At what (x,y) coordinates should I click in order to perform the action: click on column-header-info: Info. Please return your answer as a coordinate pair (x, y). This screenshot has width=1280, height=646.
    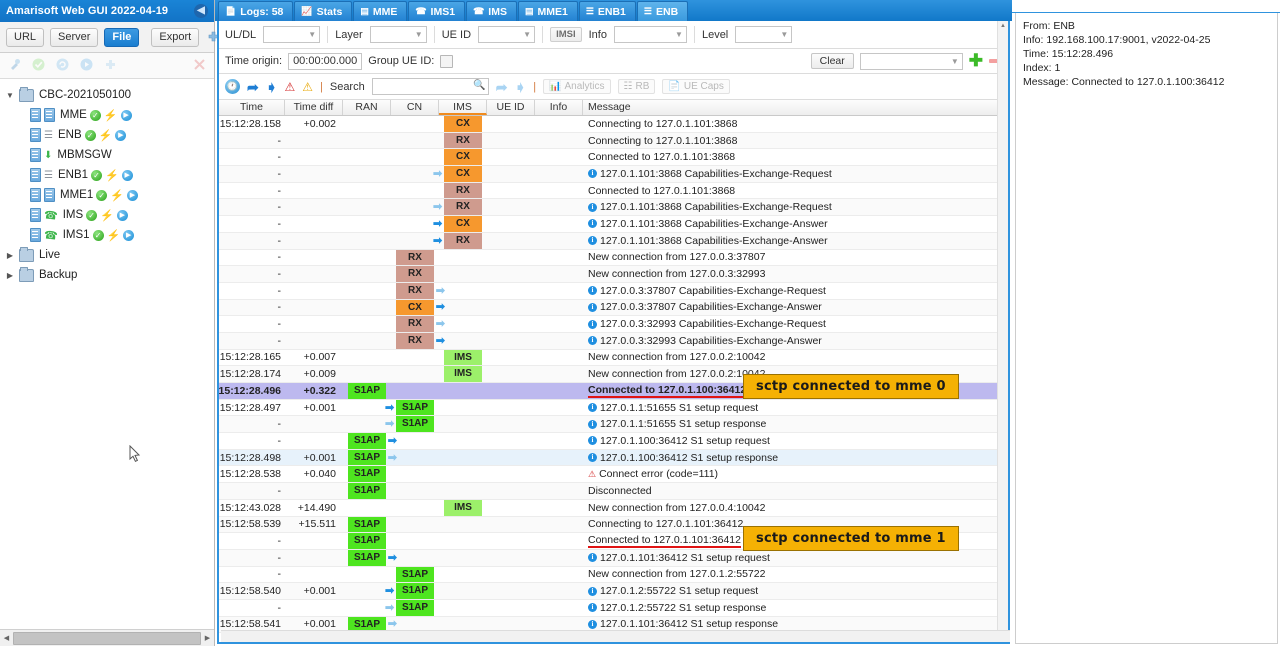
    Looking at the image, I should click on (559, 107).